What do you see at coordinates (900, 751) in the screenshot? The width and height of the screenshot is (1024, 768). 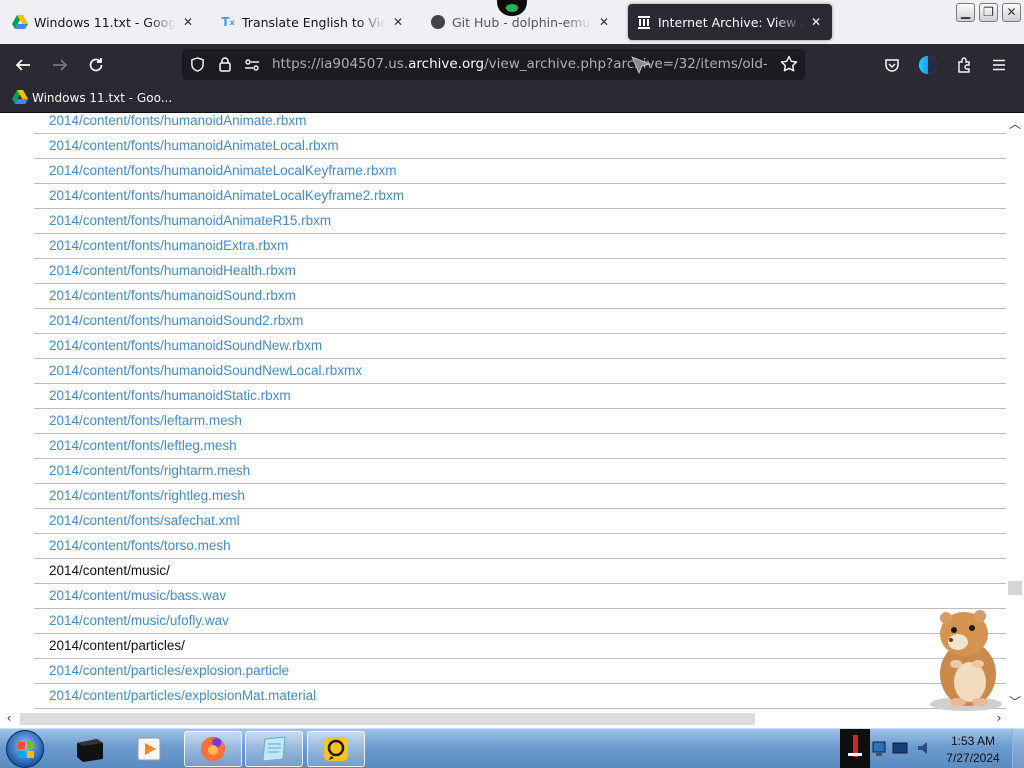 I see `display-icon` at bounding box center [900, 751].